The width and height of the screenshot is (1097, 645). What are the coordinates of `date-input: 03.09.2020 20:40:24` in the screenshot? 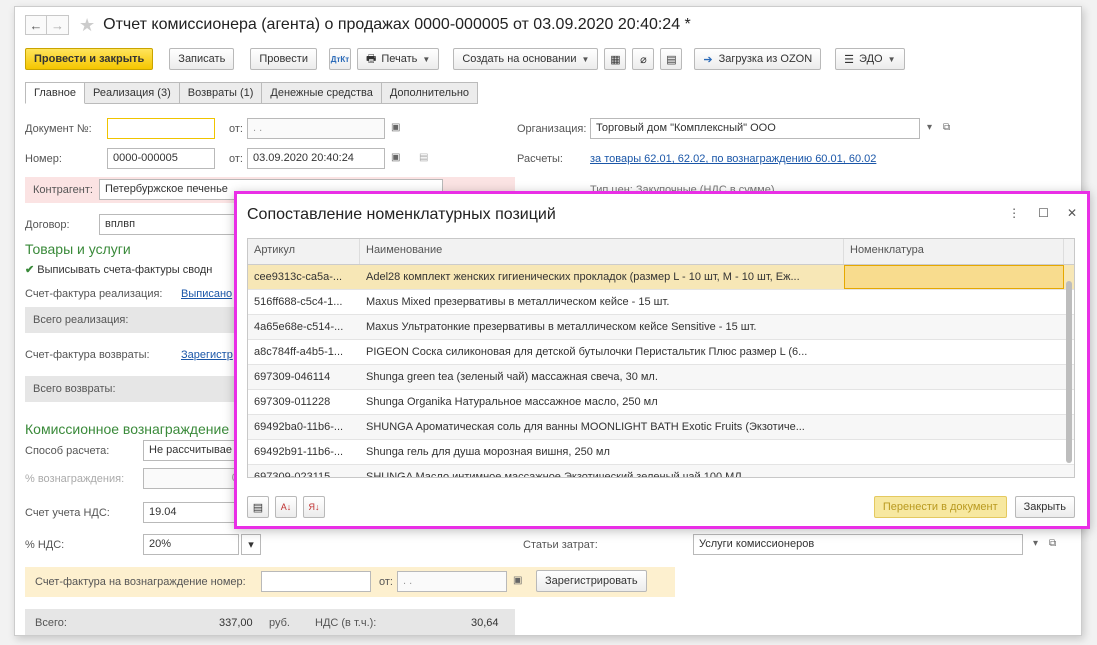 It's located at (316, 158).